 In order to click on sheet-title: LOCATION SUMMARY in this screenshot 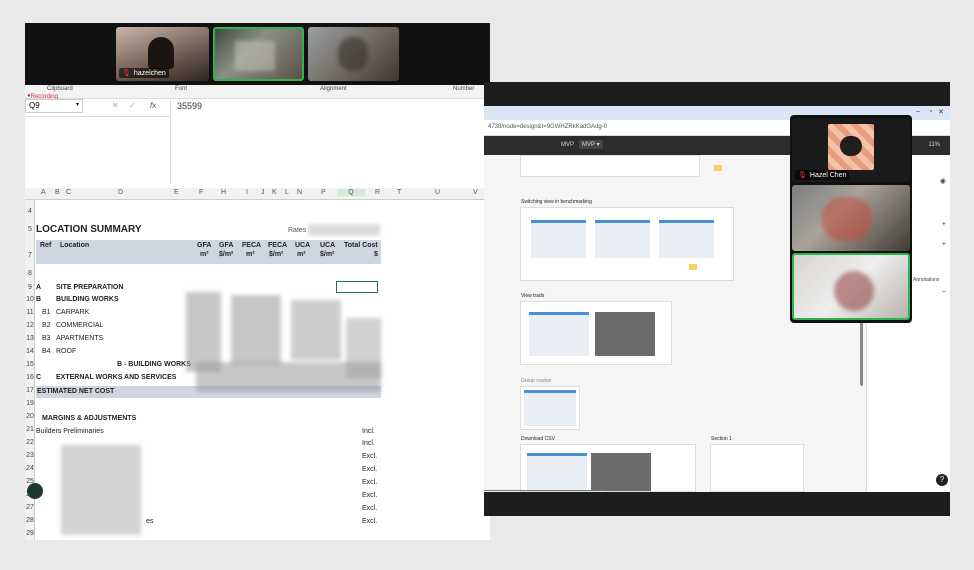, I will do `click(89, 229)`.